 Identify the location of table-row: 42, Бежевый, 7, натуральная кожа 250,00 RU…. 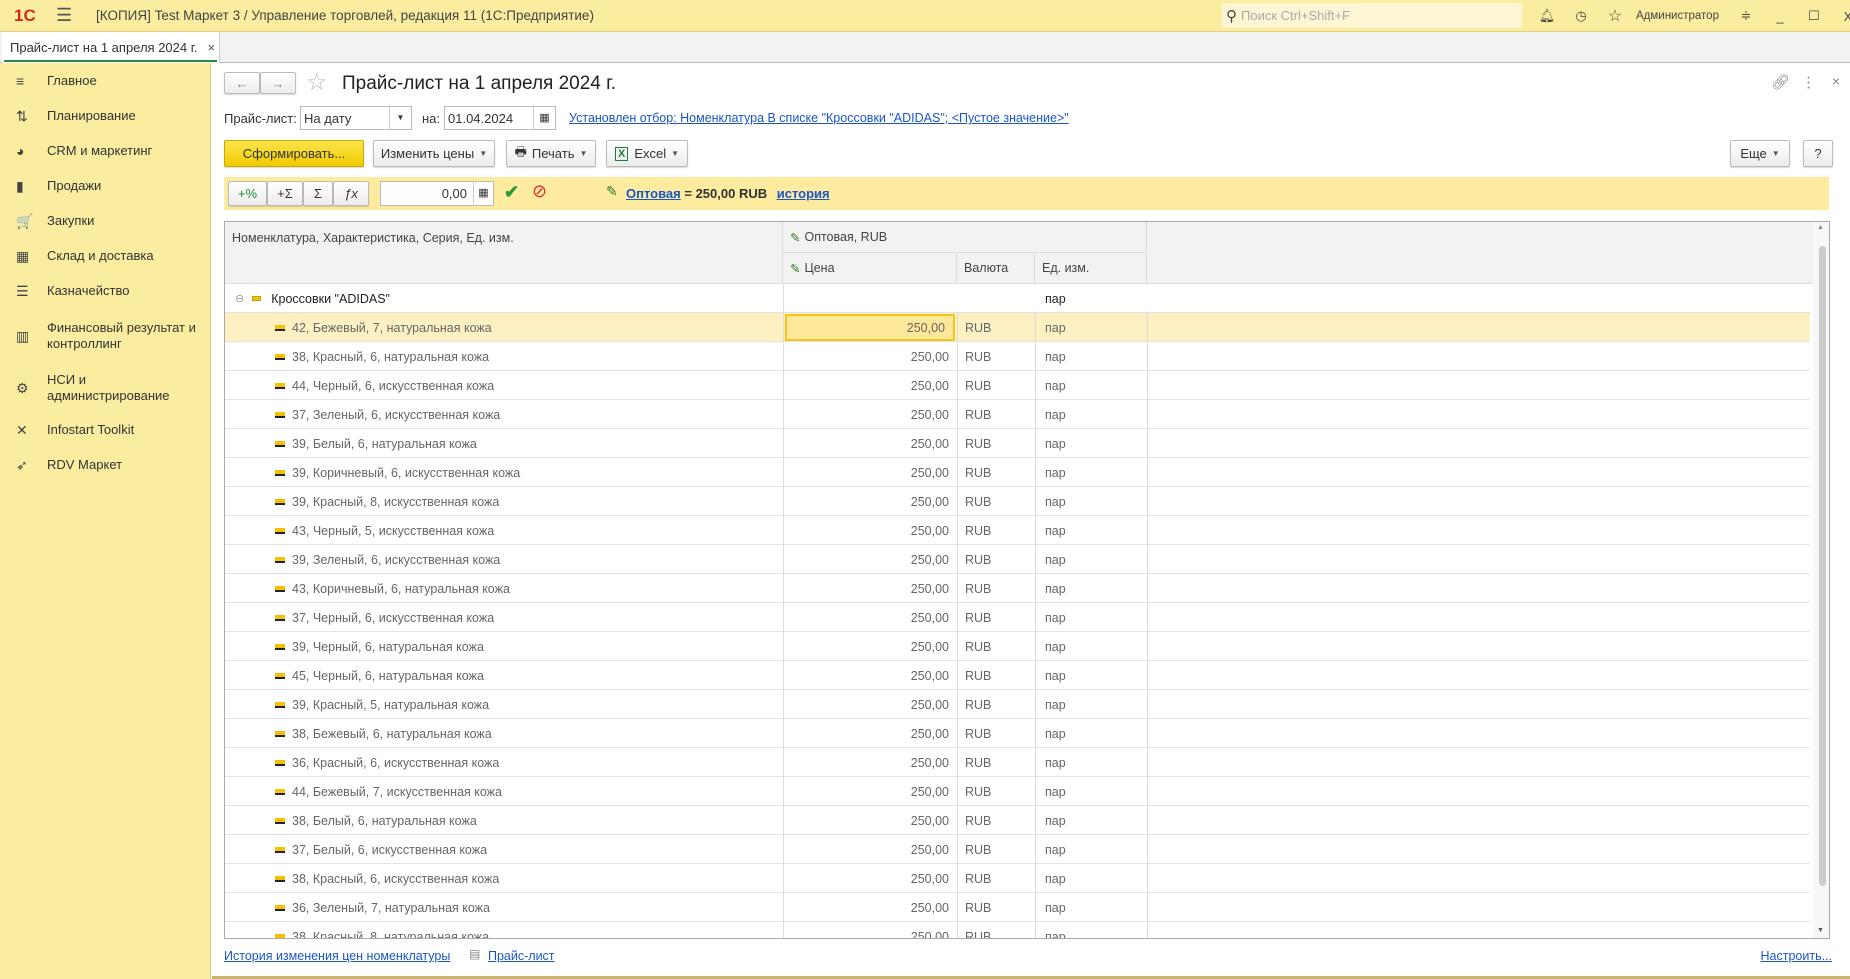
(1017, 327).